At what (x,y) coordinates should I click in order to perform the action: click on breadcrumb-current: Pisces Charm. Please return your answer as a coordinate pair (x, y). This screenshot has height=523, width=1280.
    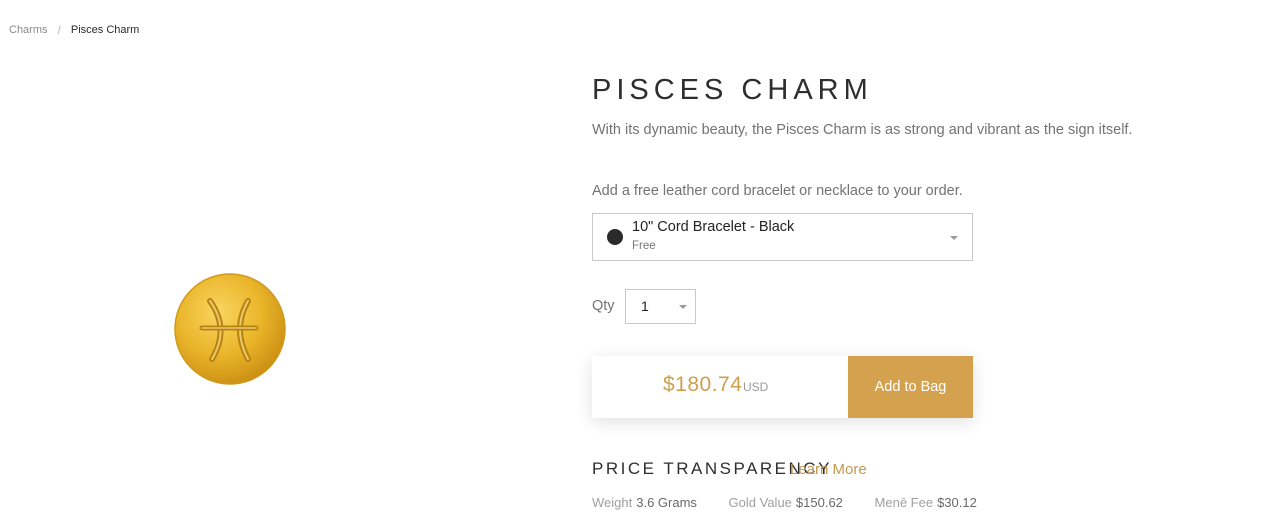
    Looking at the image, I should click on (105, 30).